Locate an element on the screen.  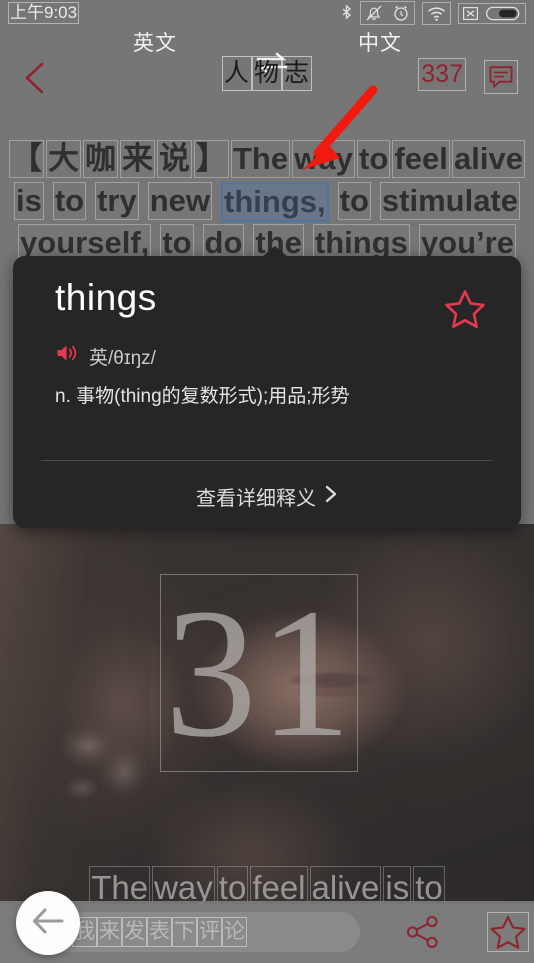
caption-word: The is located at coordinates (120, 885).